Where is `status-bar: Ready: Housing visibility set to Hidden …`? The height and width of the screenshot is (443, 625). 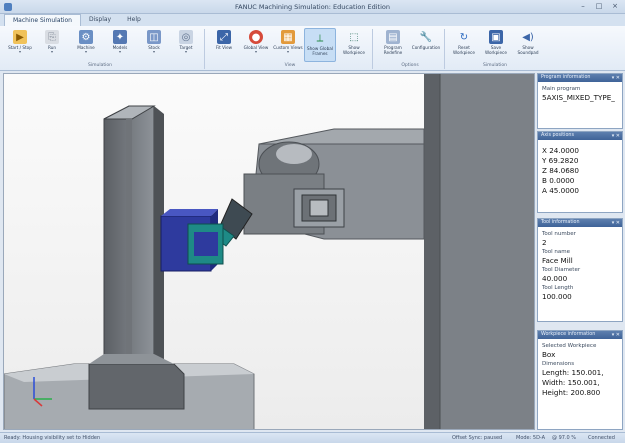 status-bar: Ready: Housing visibility set to Hidden … is located at coordinates (312, 437).